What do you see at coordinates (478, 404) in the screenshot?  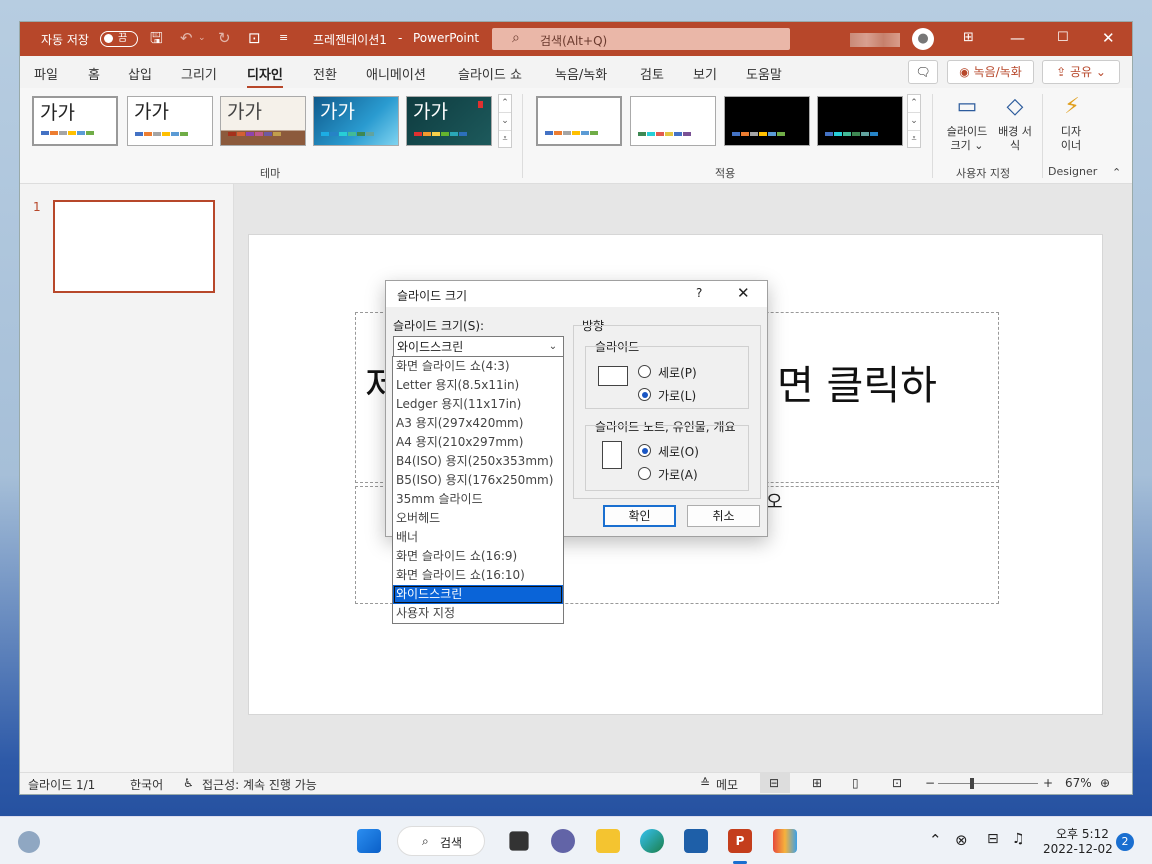 I see `list-item: Ledger 용지(11x17in)` at bounding box center [478, 404].